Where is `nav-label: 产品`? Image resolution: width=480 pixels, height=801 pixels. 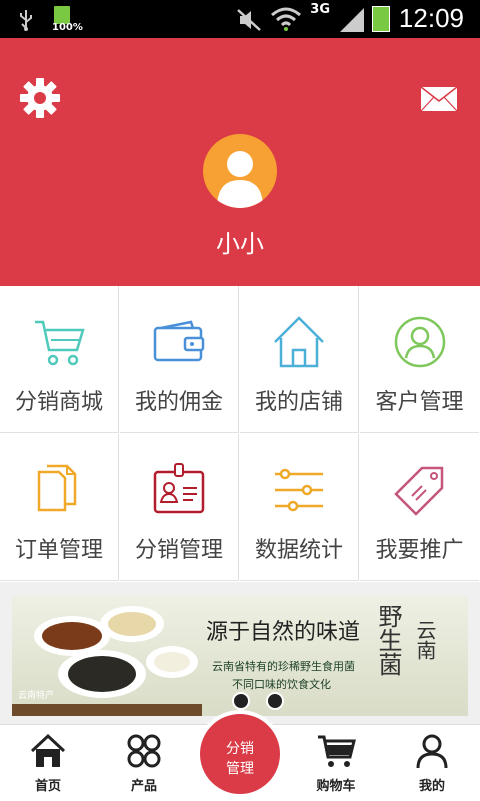 nav-label: 产品 is located at coordinates (143, 786).